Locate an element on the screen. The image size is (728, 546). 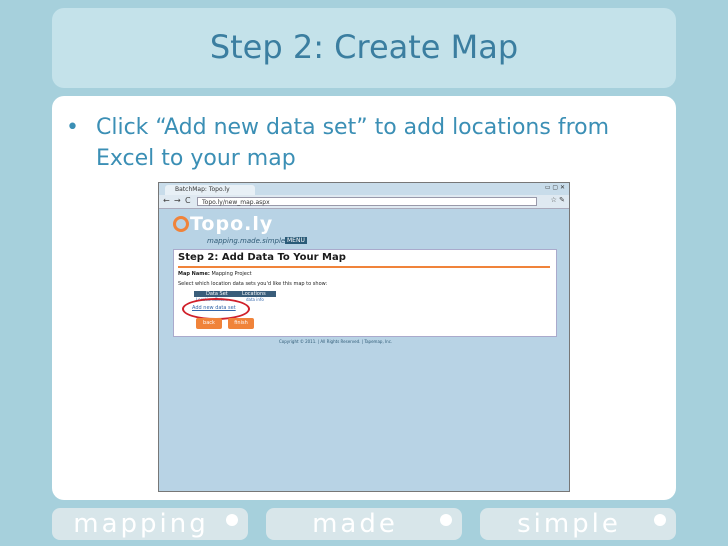
title-banner: Step 2: Create Map is located at coordinates (364, 48).